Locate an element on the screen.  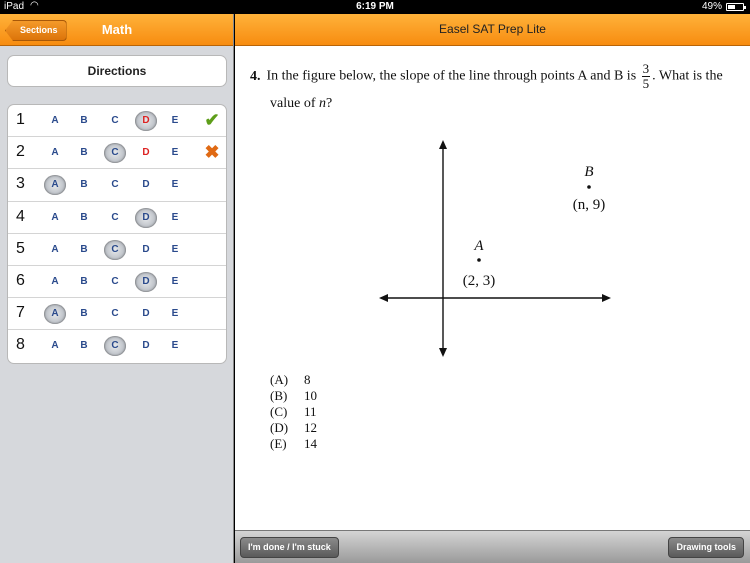
answer-letter: (E) is located at coordinates (278, 443).